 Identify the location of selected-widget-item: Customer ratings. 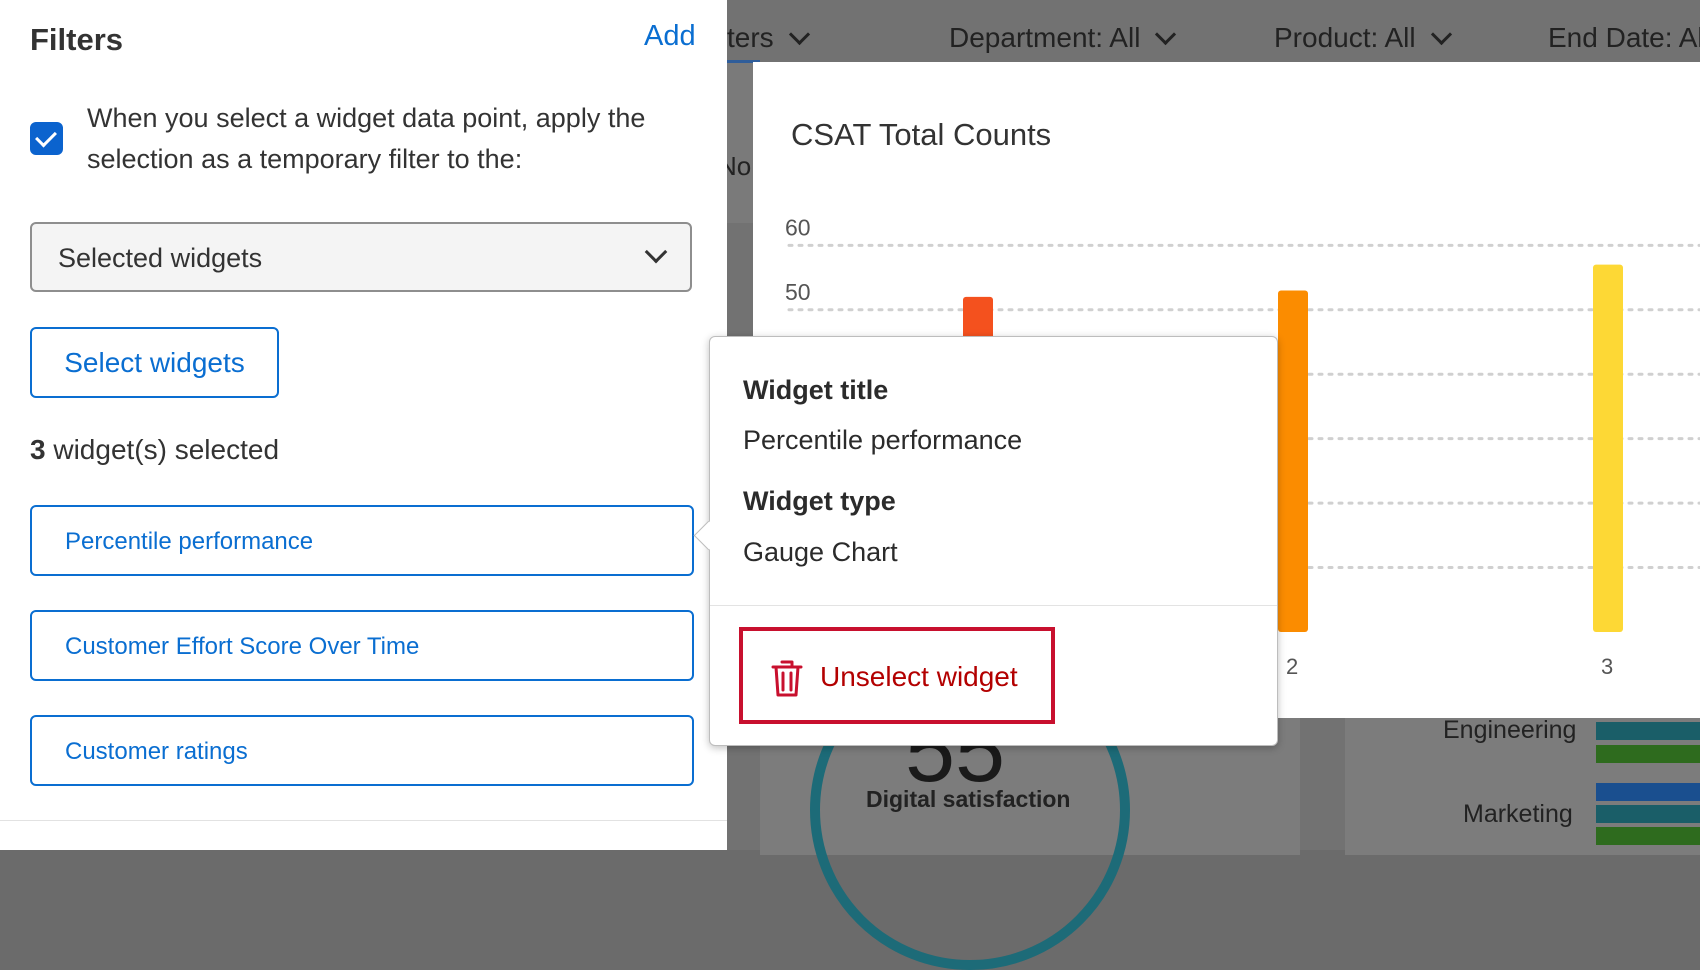
(362, 750).